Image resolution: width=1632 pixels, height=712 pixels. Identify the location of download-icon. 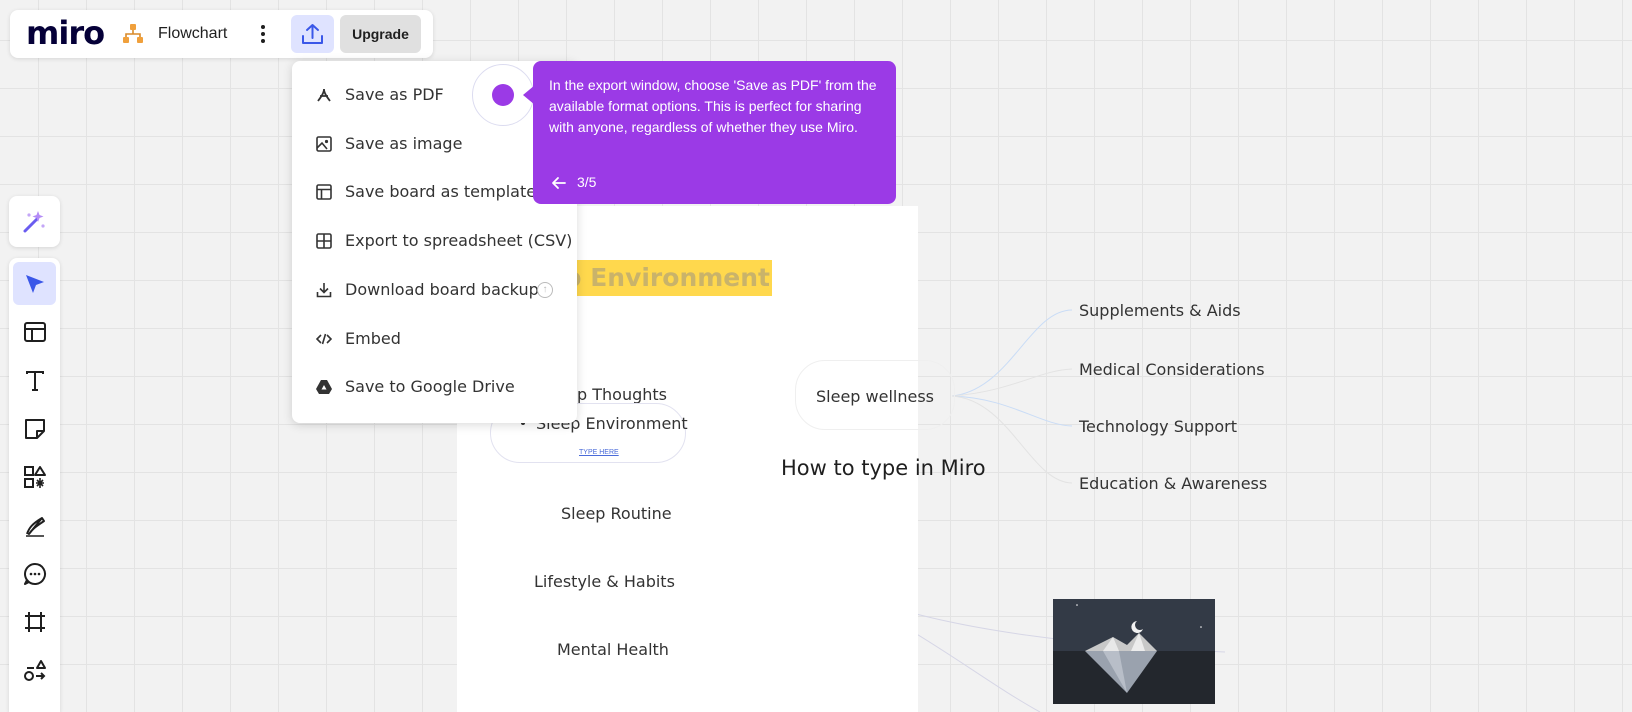
(324, 290).